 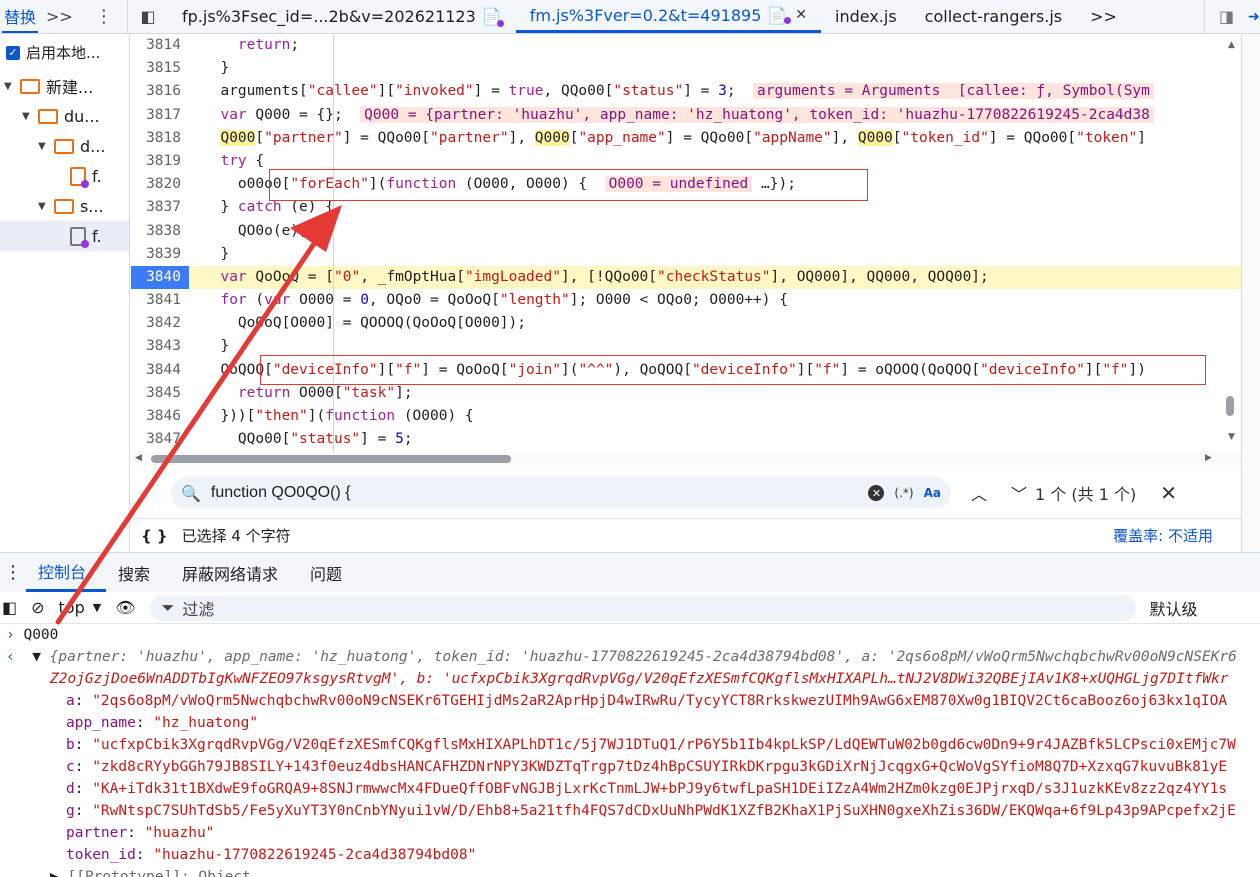 What do you see at coordinates (1230, 406) in the screenshot?
I see `vertical-scrollbar` at bounding box center [1230, 406].